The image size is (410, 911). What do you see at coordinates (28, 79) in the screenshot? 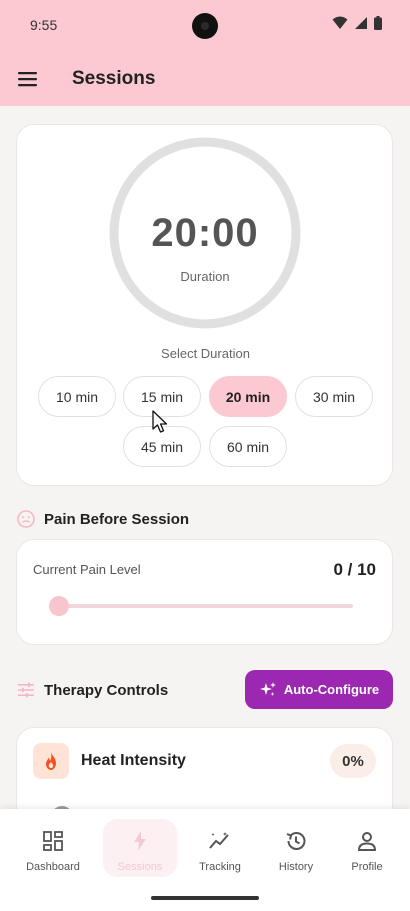
I see `menu-icon` at bounding box center [28, 79].